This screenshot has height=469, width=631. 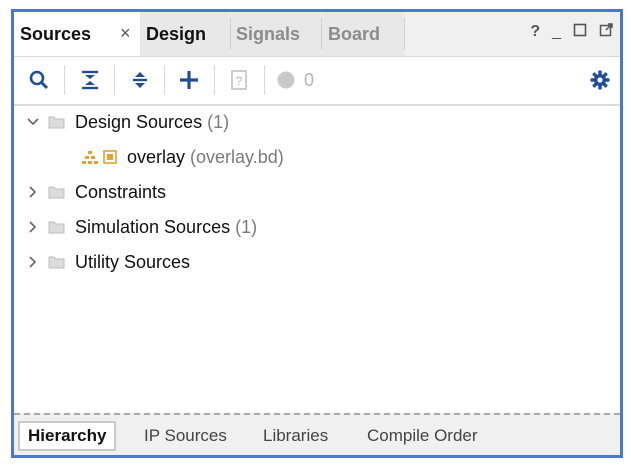 I want to click on chevron-down-icon, so click(x=33, y=122).